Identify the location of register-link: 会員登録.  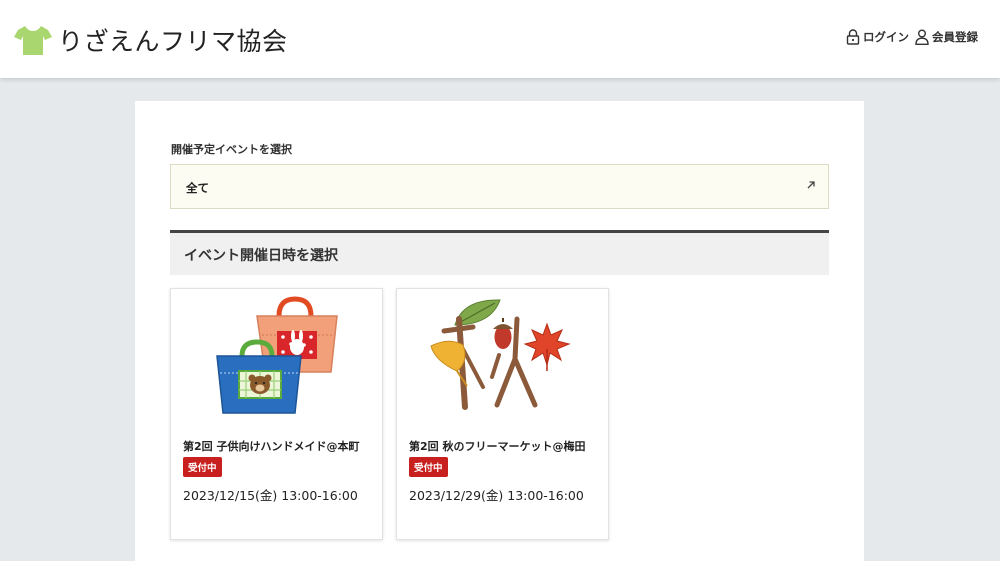
(946, 37).